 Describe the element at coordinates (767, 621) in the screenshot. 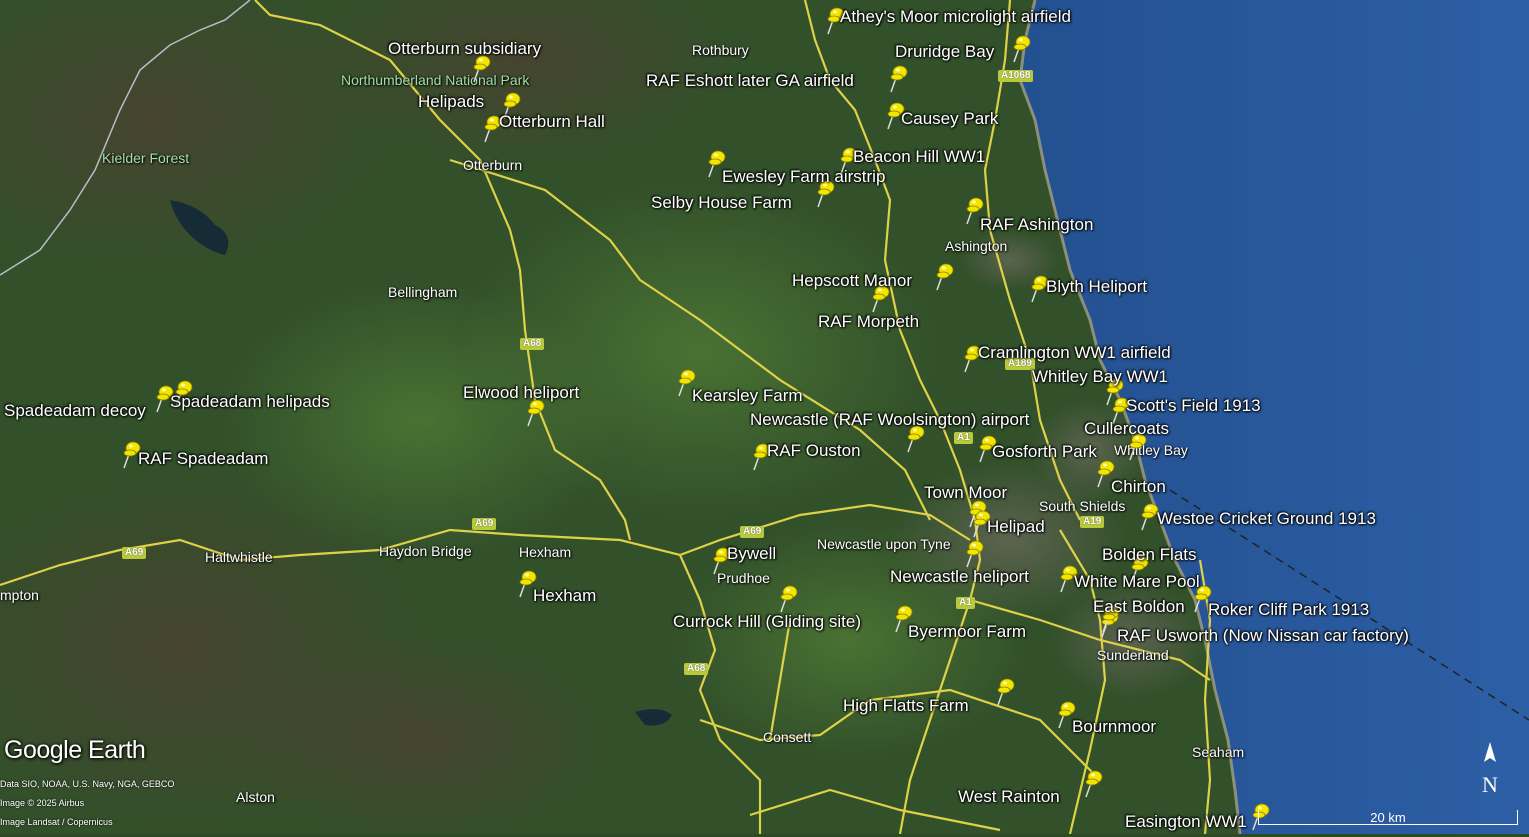

I see `airfield-label: Currock Hill (Gliding site)` at that location.